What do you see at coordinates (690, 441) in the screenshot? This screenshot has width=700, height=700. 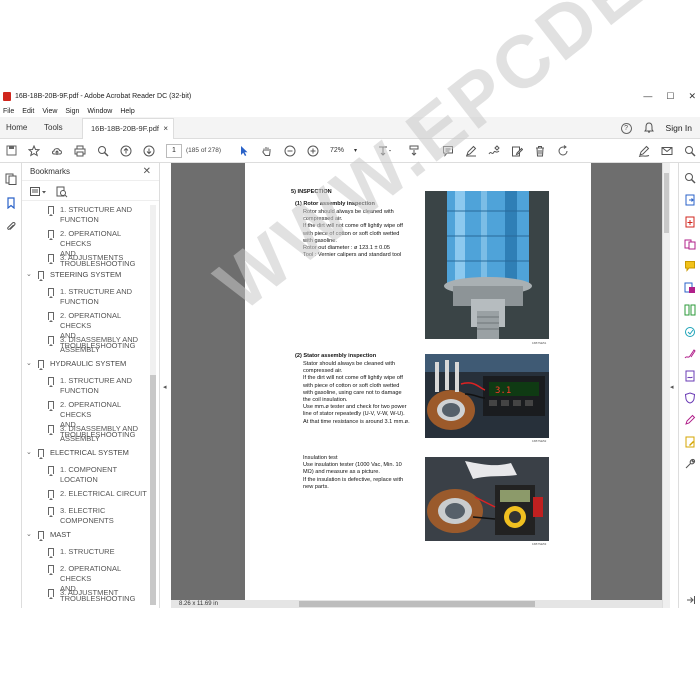 I see `stamp-icon` at bounding box center [690, 441].